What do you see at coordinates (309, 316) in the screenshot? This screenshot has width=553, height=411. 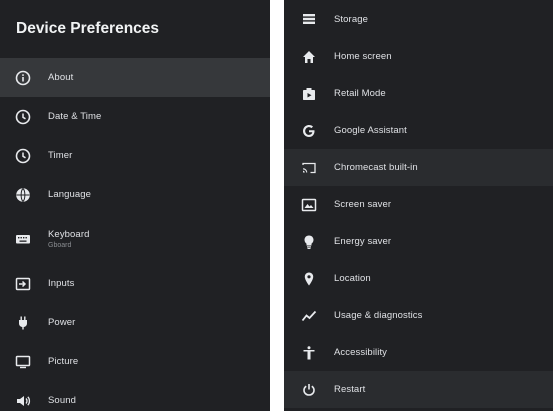 I see `diagnostics-icon` at bounding box center [309, 316].